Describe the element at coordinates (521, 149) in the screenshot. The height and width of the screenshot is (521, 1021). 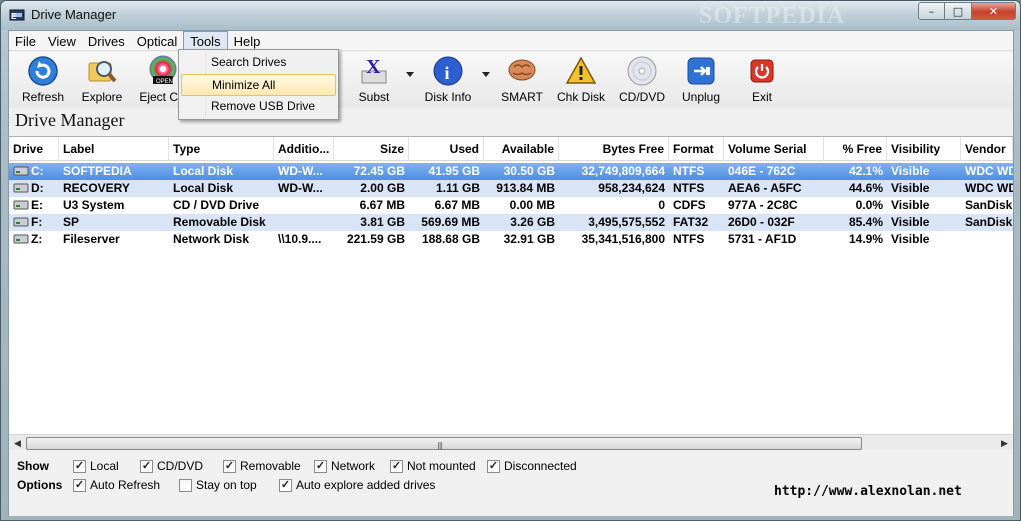
I see `col-header-available: Available` at that location.